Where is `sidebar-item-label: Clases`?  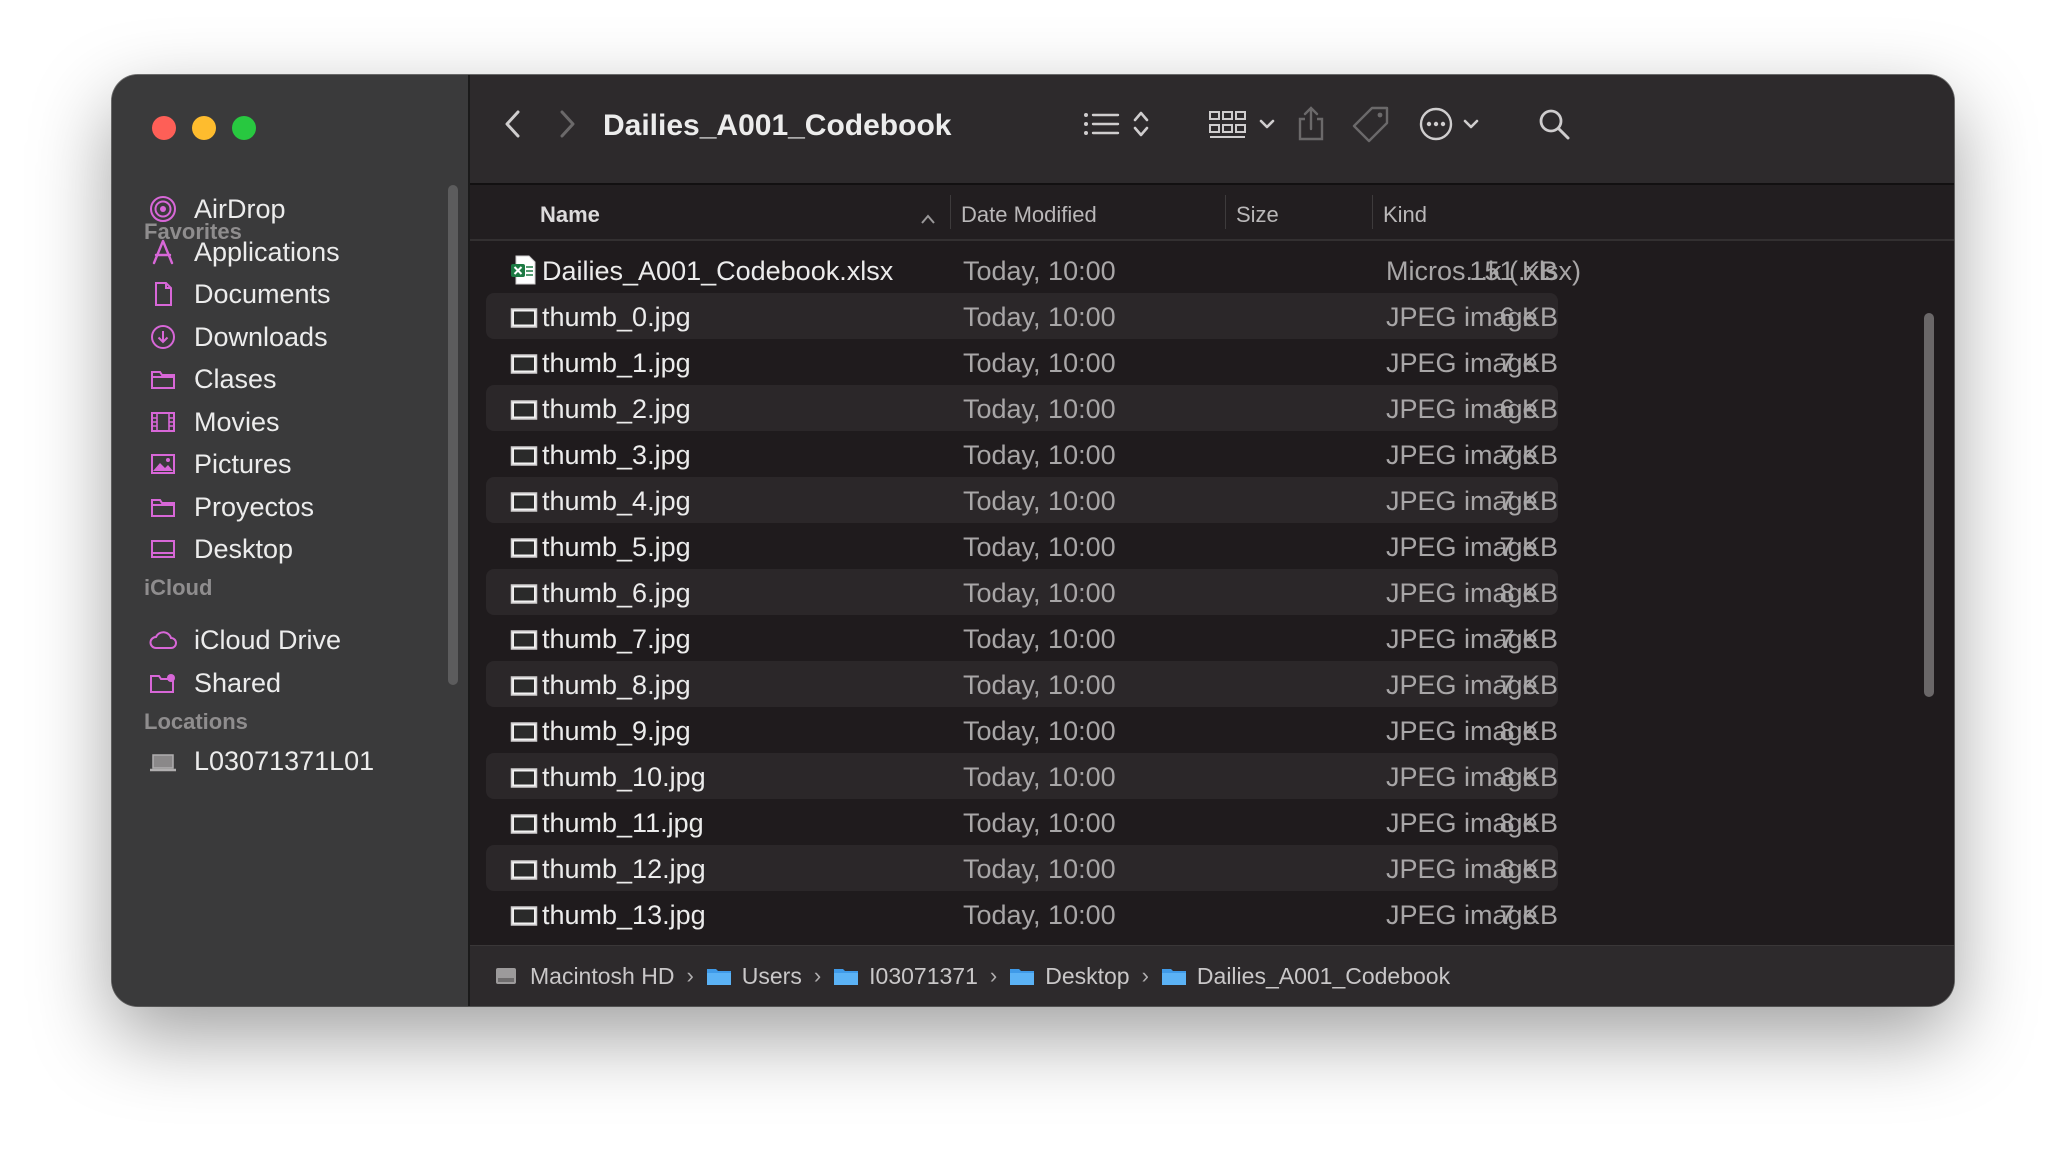
sidebar-item-label: Clases is located at coordinates (235, 378).